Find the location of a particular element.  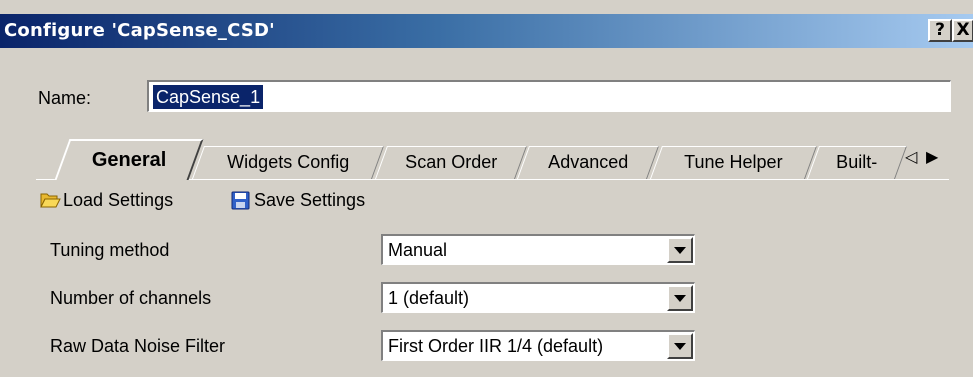

tab-tune-helper: Tune Helper is located at coordinates (733, 162).